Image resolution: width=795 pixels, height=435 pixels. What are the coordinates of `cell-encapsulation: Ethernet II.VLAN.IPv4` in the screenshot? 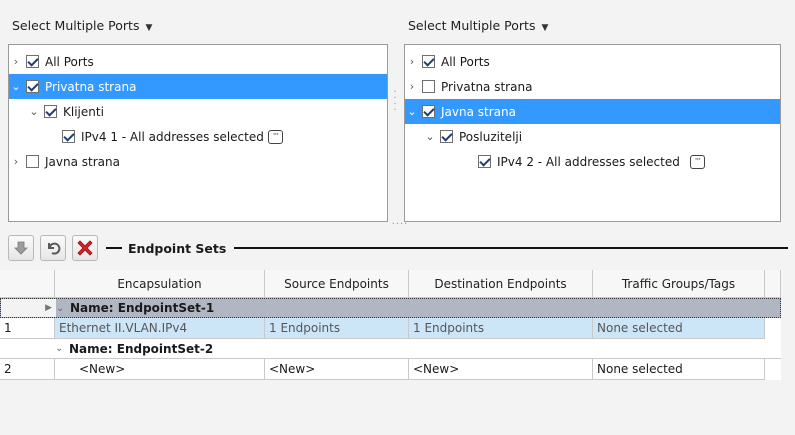 It's located at (160, 328).